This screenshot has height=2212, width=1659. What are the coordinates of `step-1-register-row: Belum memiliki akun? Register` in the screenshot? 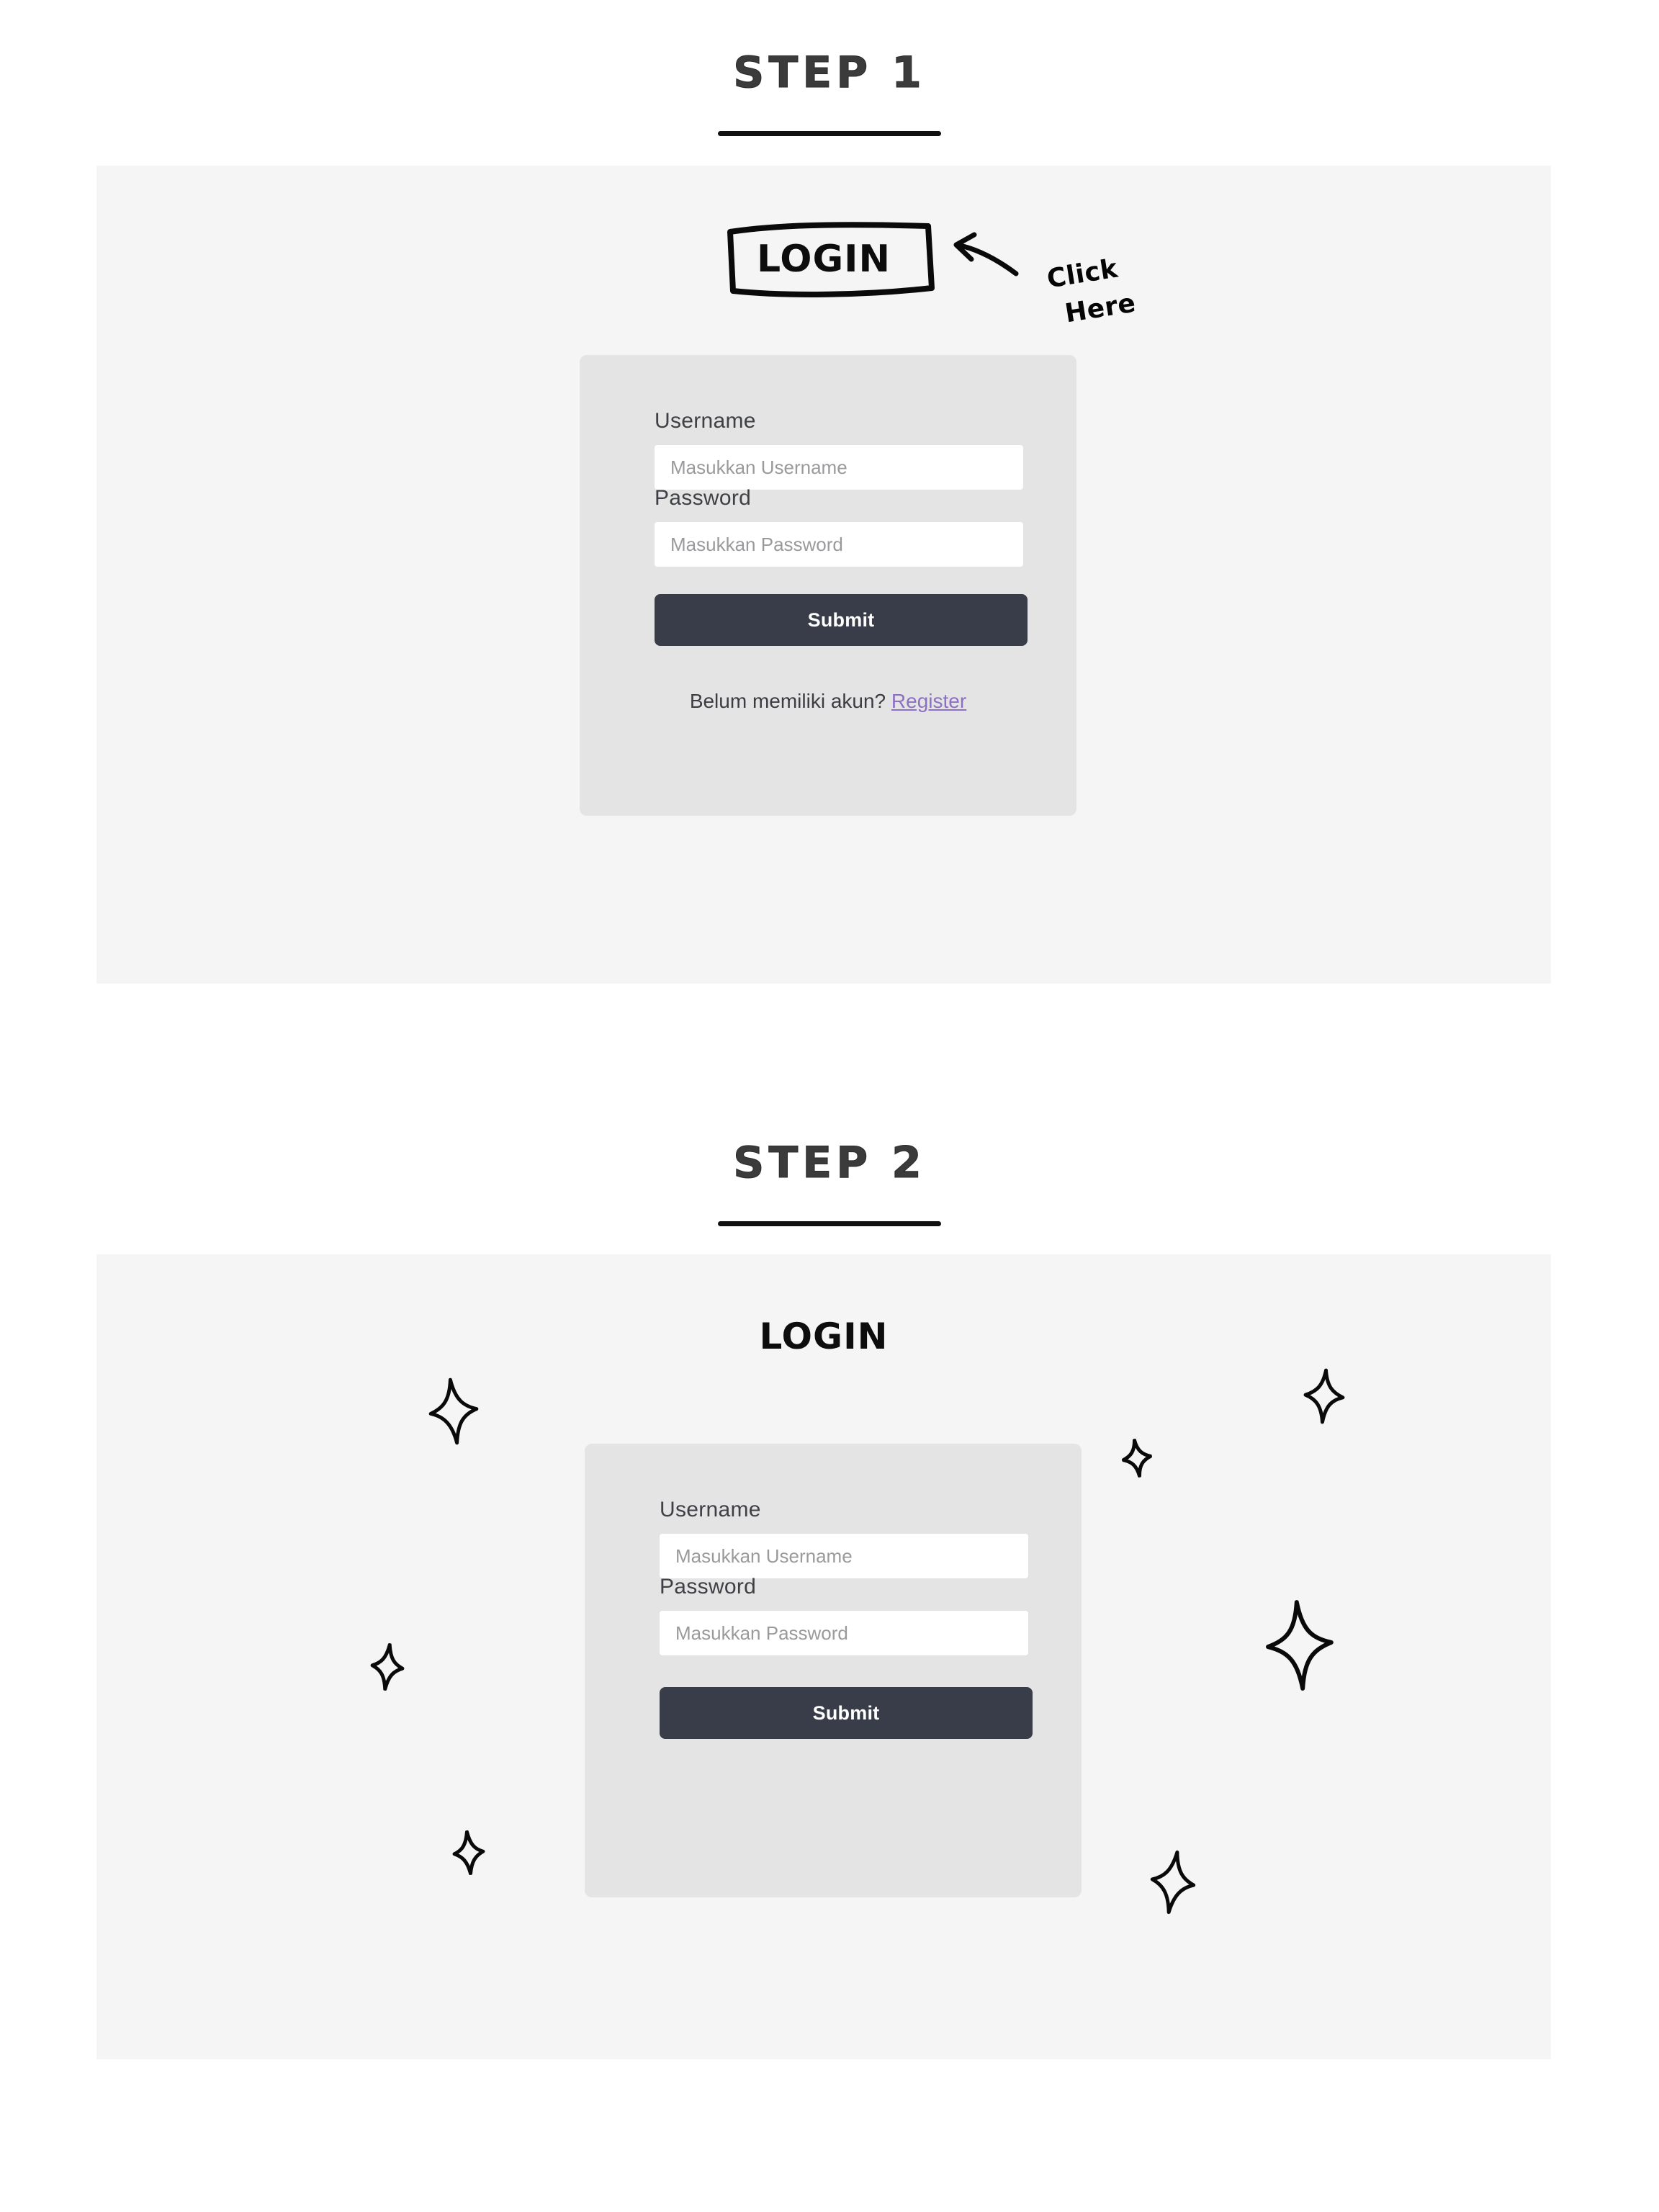 It's located at (828, 701).